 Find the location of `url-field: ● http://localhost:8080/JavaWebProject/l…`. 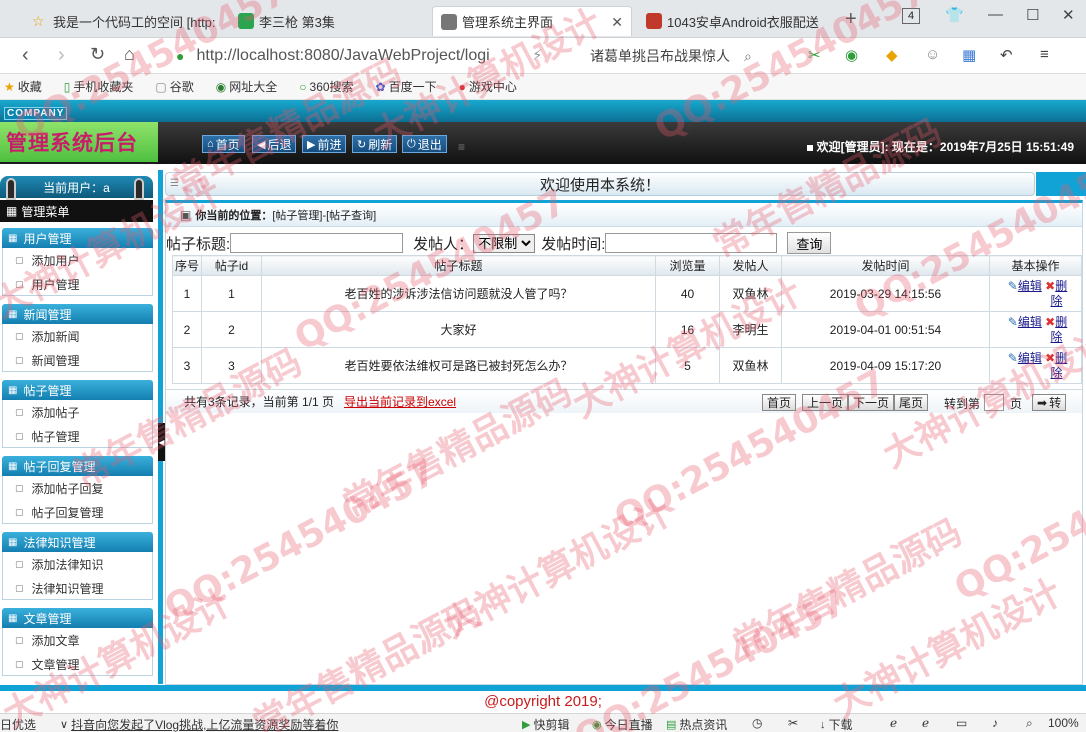

url-field: ● http://localhost:8080/JavaWebProject/l… is located at coordinates (376, 56).